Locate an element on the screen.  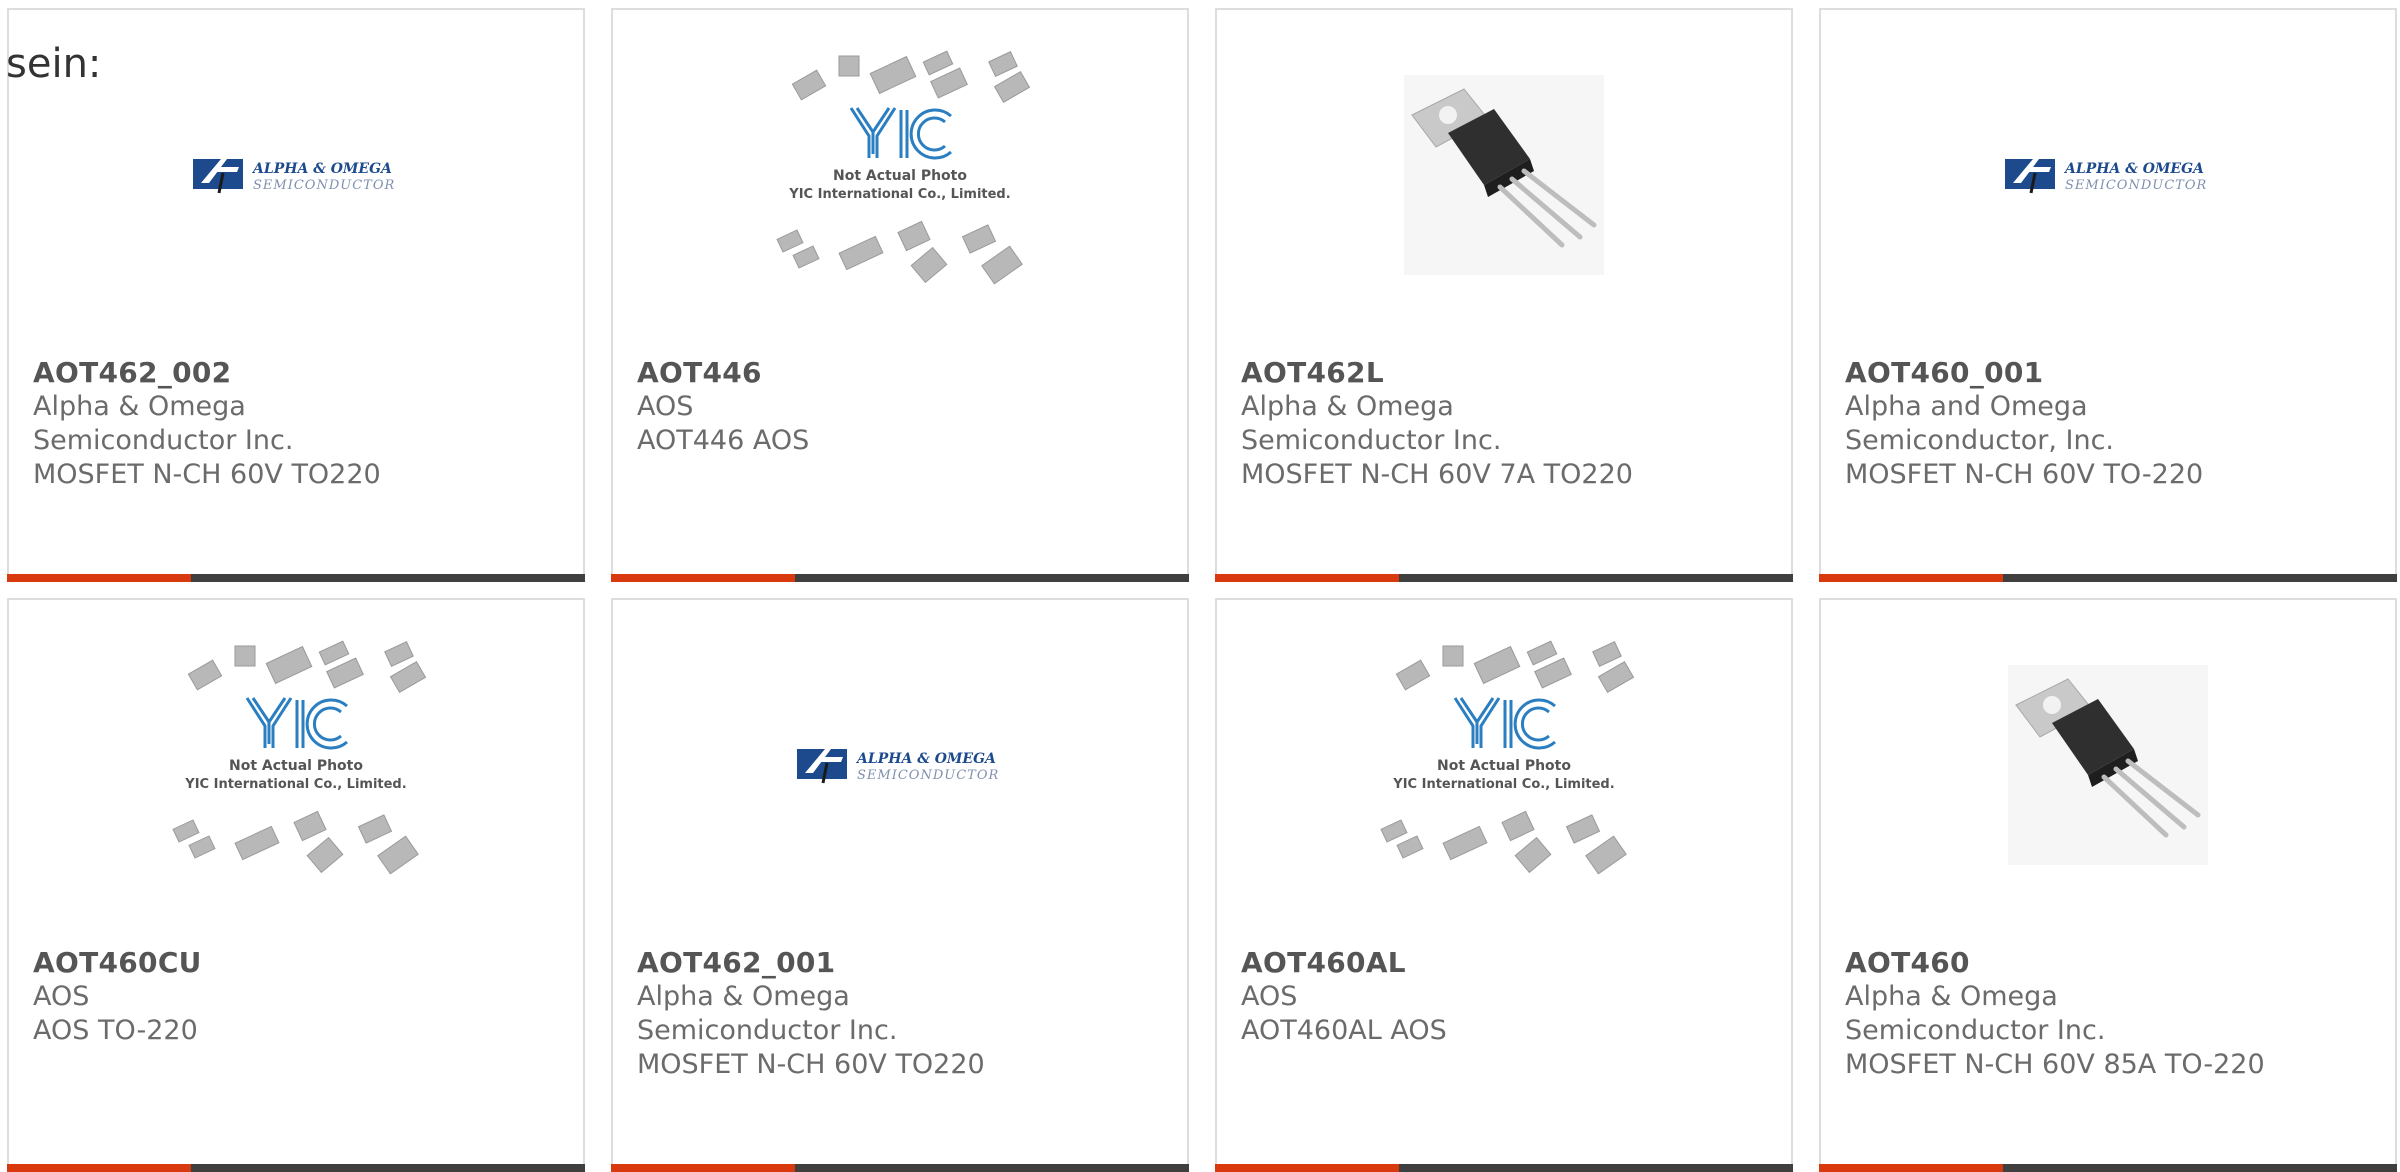
product-info: AOT460CU AOS AOS TO-220 is located at coordinates (243, 997).